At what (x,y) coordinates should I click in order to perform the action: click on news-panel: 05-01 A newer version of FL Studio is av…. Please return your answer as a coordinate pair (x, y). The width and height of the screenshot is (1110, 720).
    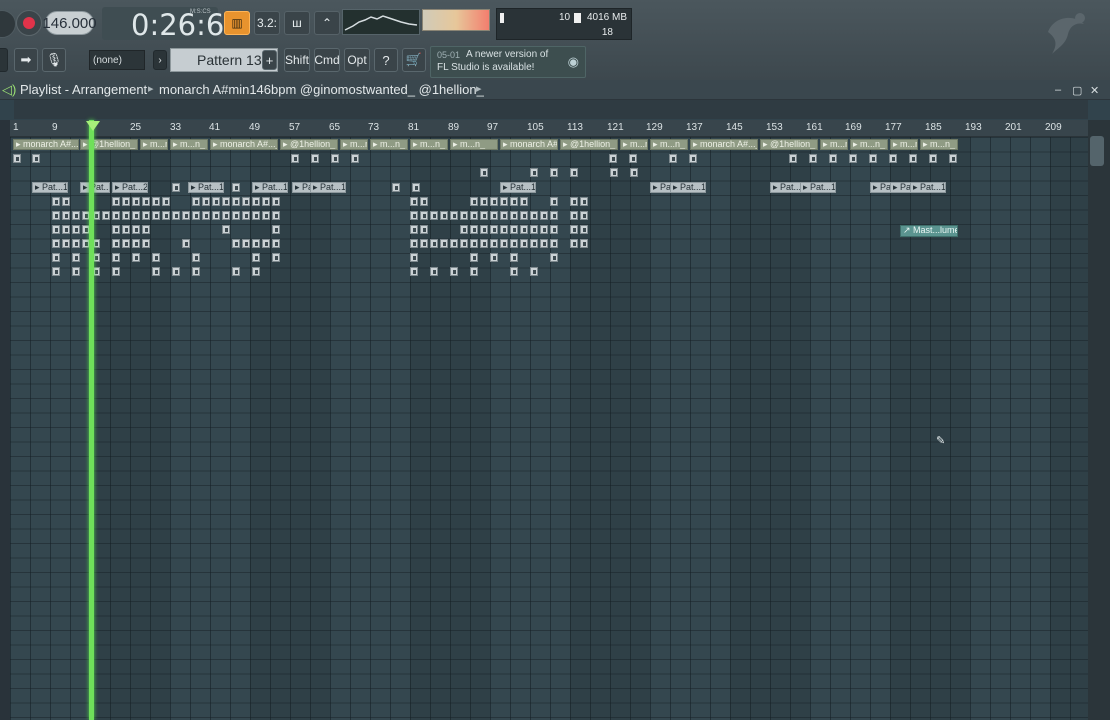
    Looking at the image, I should click on (508, 62).